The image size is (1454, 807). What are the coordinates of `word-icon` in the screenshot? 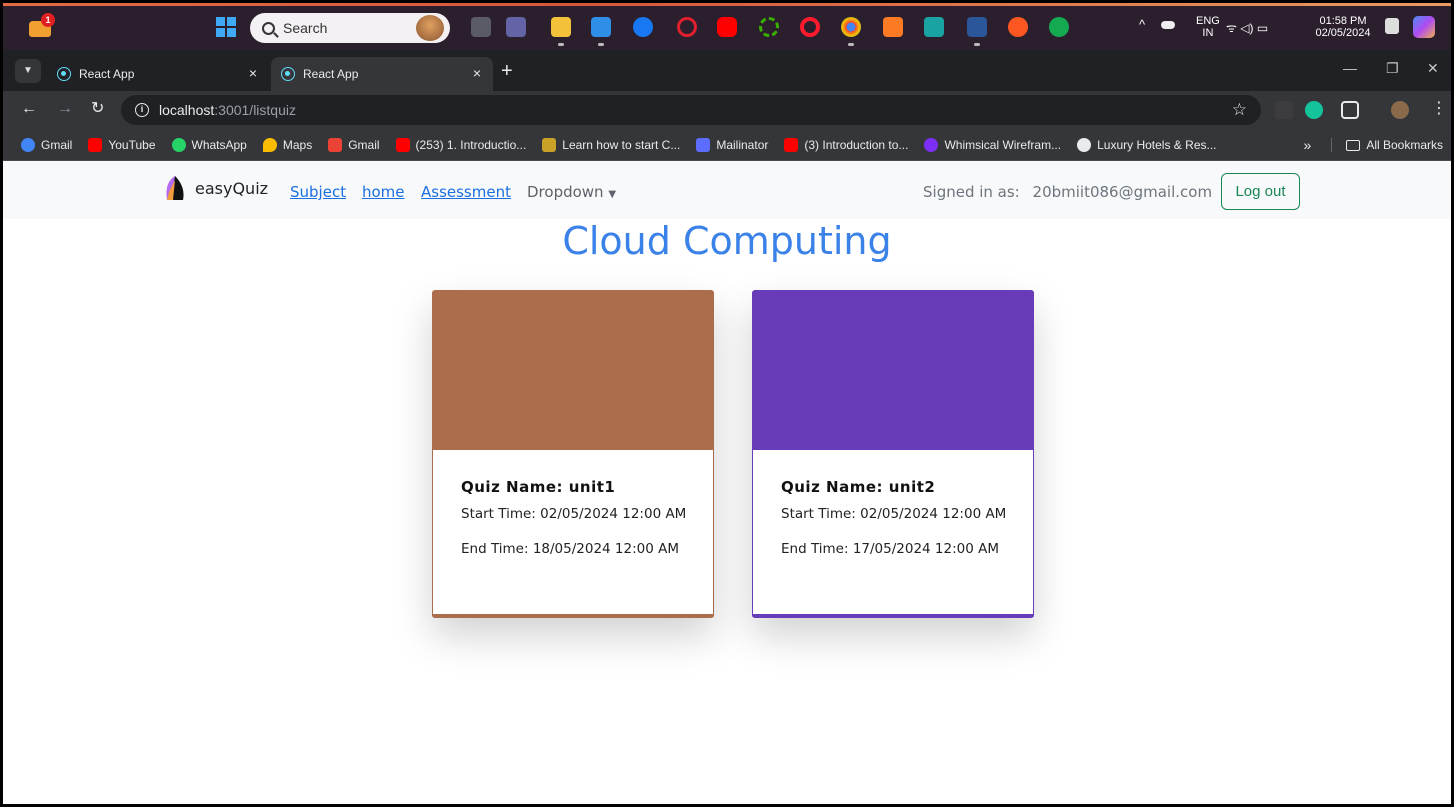 It's located at (977, 31).